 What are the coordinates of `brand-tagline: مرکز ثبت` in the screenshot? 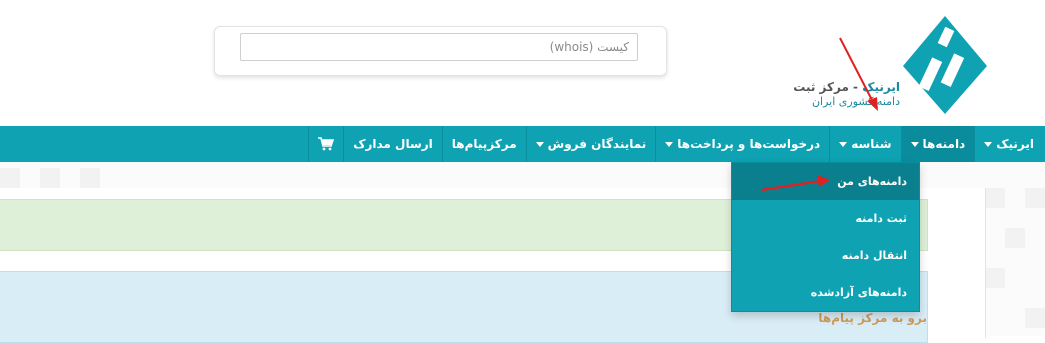 It's located at (821, 87).